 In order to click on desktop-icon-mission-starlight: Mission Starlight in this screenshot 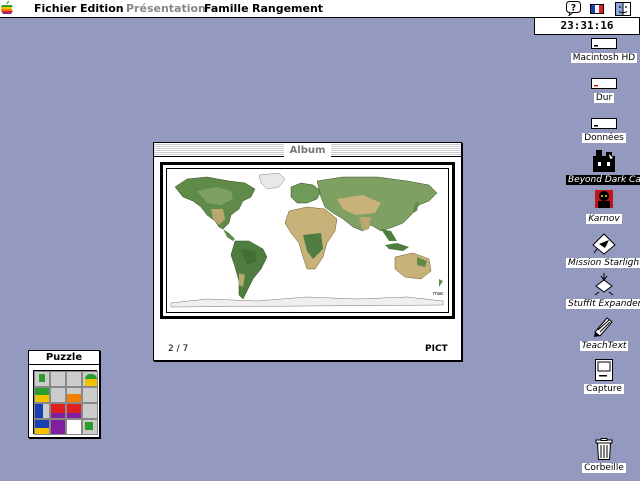, I will do `click(603, 249)`.